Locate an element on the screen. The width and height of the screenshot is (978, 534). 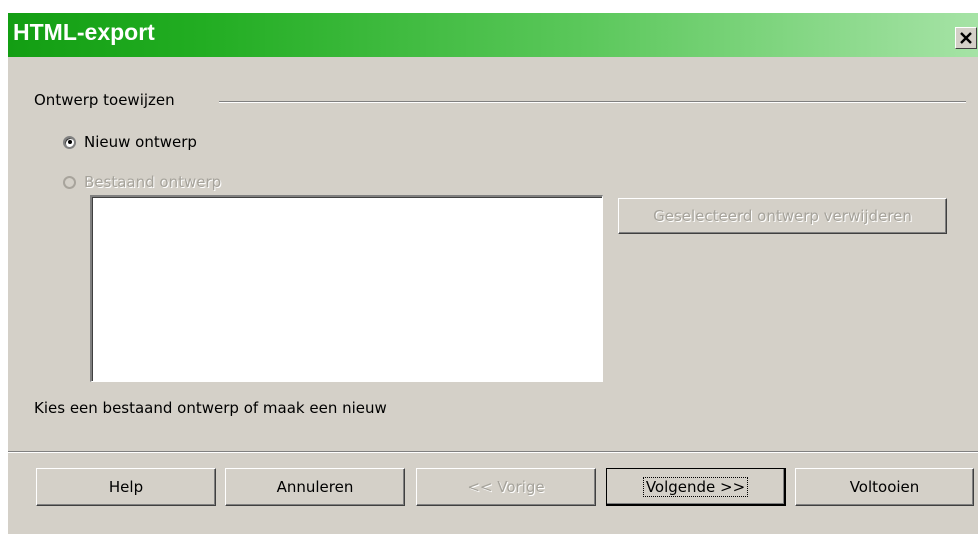
delete-selected-design-label: Geselecteerd ontwerp verwijderen is located at coordinates (782, 216).